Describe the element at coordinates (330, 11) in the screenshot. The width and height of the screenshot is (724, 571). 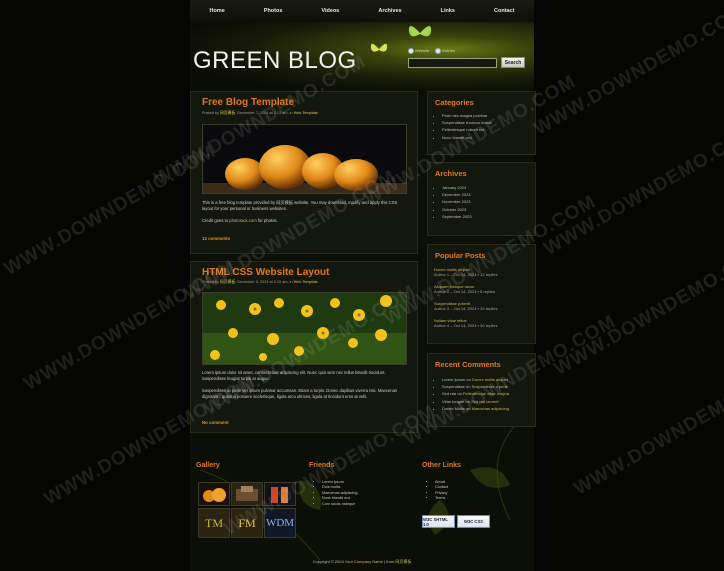
I see `nav-videos: Videos` at that location.